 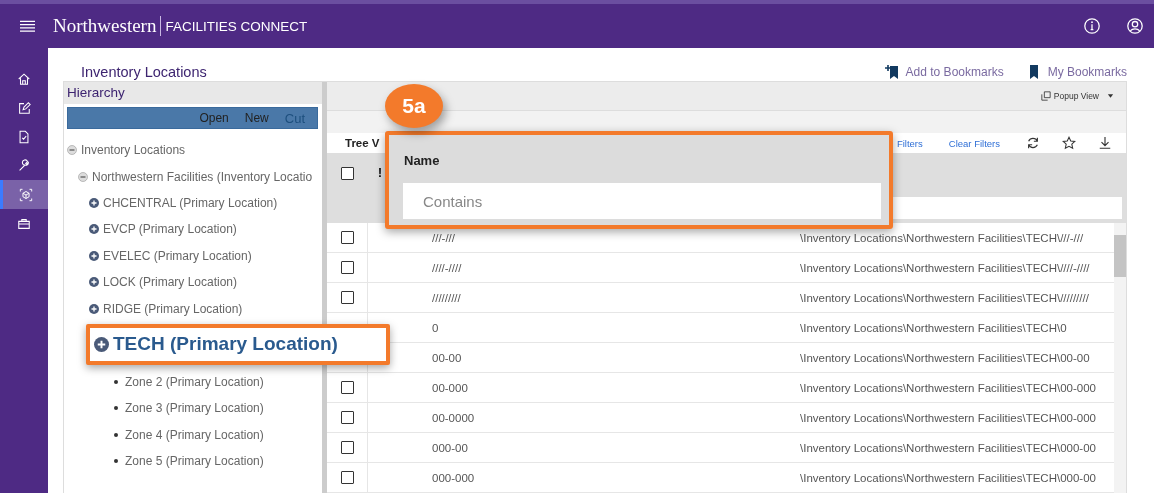 What do you see at coordinates (944, 297) in the screenshot?
I see `table-cell: \Inventory Locations\Northwestern Facilities\TECH\/////////` at bounding box center [944, 297].